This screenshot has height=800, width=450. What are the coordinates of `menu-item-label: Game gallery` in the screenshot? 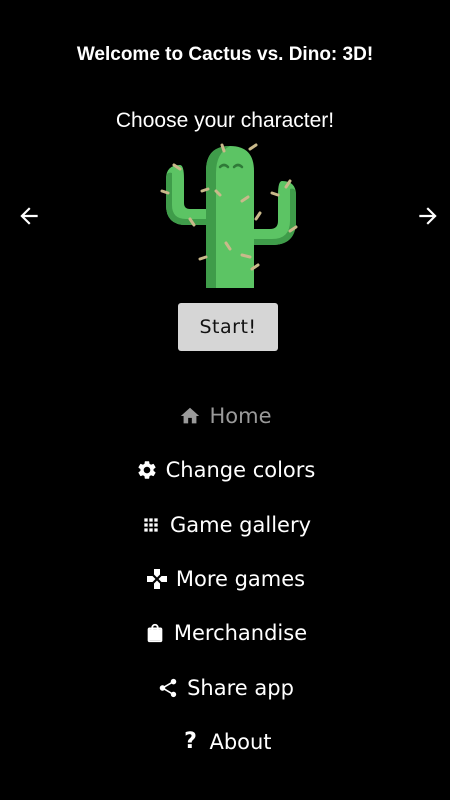 It's located at (240, 524).